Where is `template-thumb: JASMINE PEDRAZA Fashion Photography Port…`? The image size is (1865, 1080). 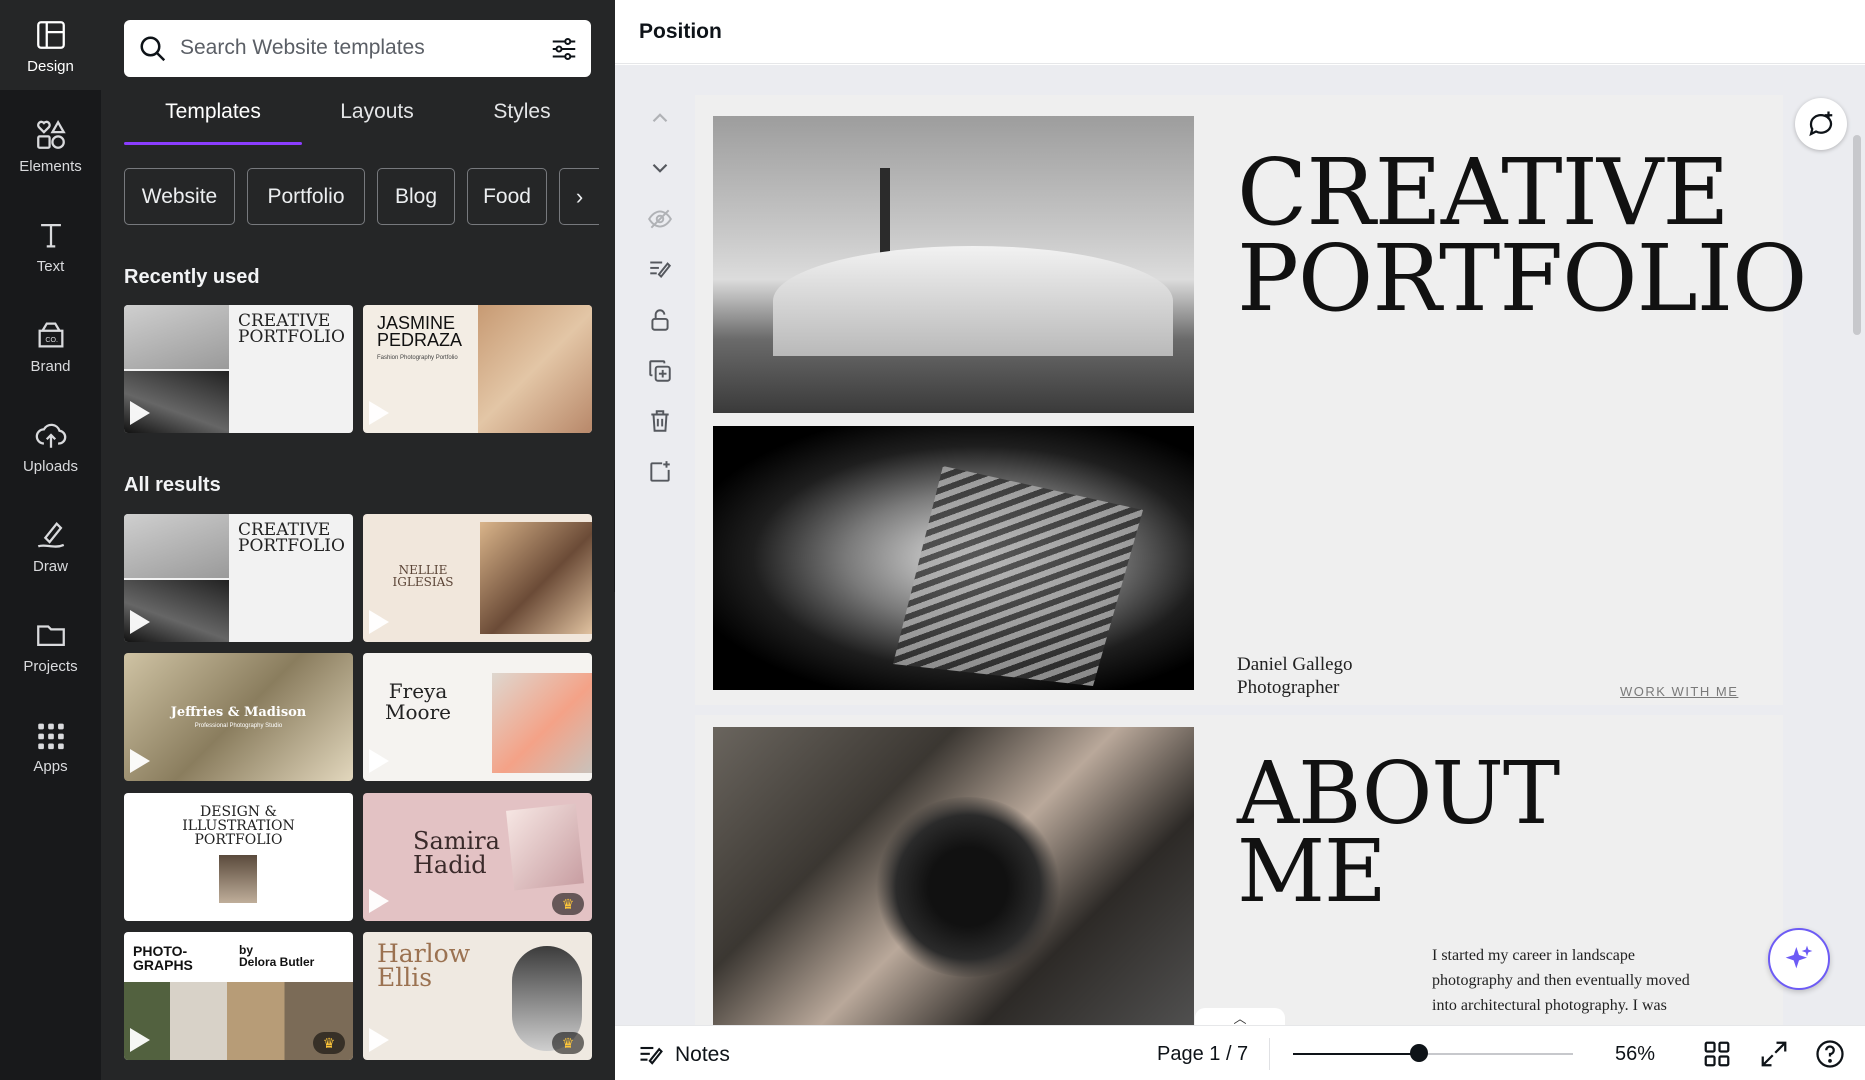
template-thumb: JASMINE PEDRAZA Fashion Photography Port… is located at coordinates (477, 369).